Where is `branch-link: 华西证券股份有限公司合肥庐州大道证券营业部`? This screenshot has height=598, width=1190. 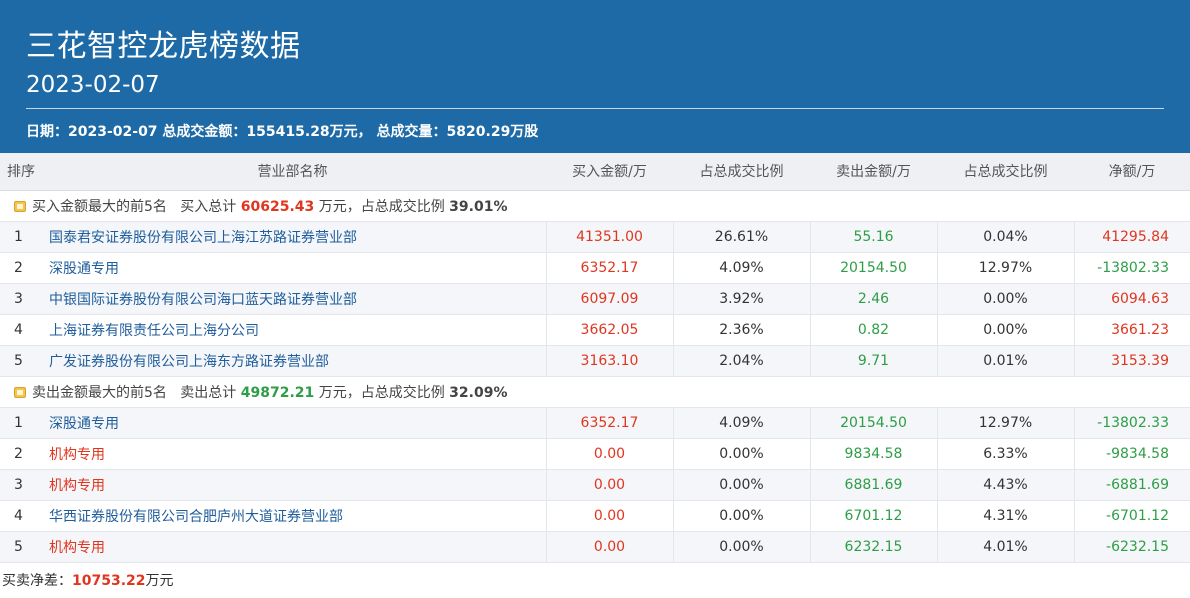
branch-link: 华西证券股份有限公司合肥庐州大道证券营业部 is located at coordinates (196, 517).